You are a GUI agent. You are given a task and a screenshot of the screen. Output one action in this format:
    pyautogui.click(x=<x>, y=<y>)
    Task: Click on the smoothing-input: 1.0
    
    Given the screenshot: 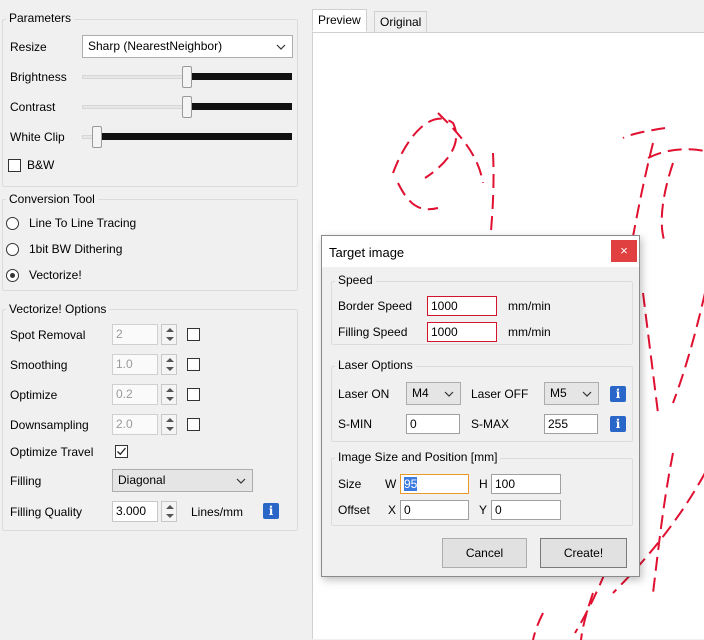 What is the action you would take?
    pyautogui.click(x=135, y=364)
    